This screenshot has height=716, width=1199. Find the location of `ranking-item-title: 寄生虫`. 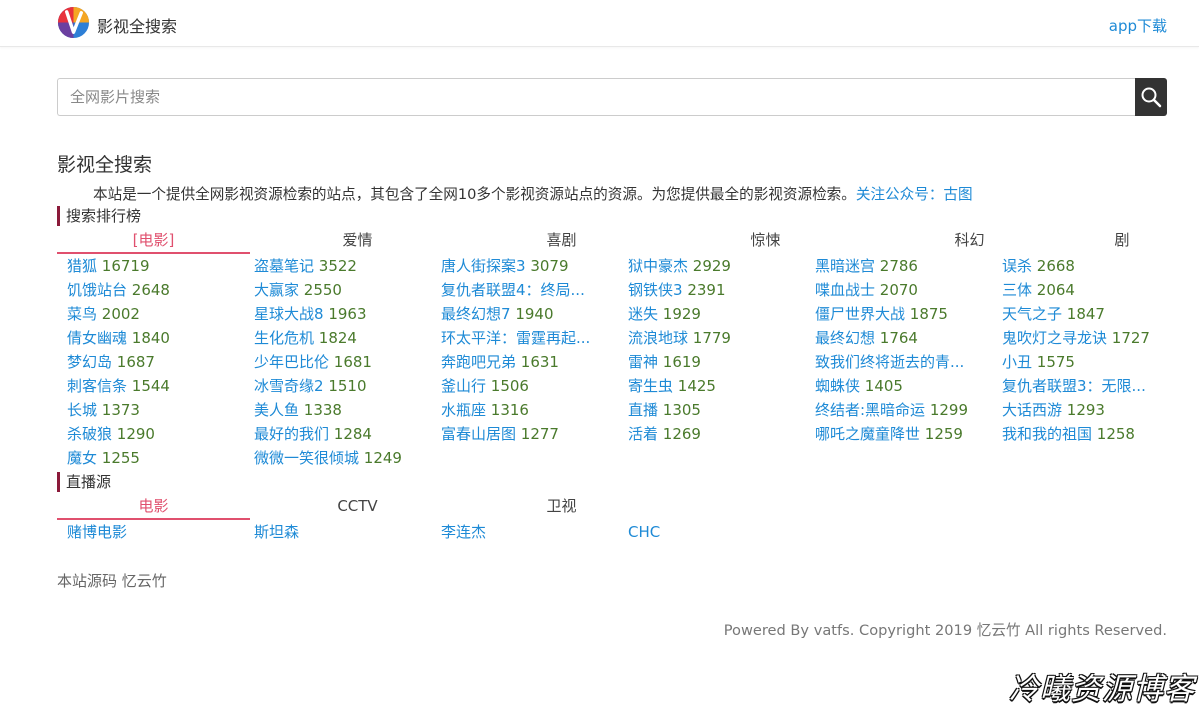

ranking-item-title: 寄生虫 is located at coordinates (650, 386).